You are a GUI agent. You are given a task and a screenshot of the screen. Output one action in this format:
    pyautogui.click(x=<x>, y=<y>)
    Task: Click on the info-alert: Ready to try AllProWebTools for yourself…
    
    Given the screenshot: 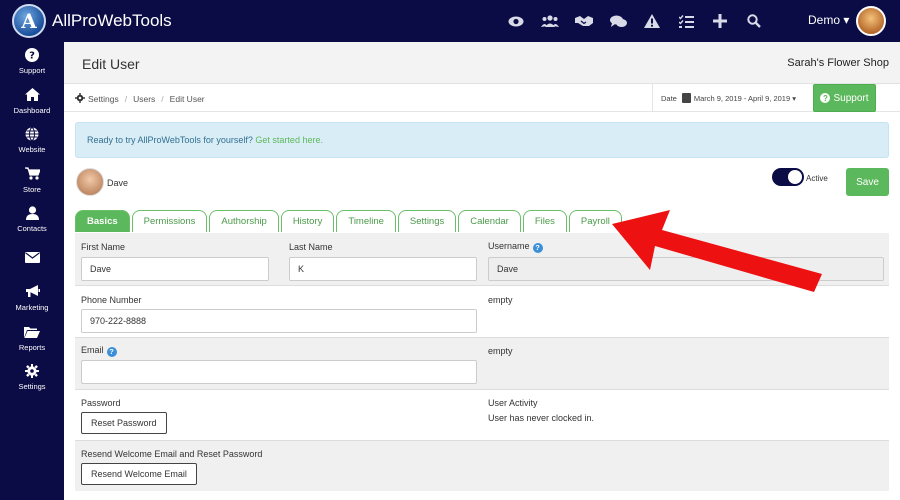 What is the action you would take?
    pyautogui.click(x=482, y=140)
    